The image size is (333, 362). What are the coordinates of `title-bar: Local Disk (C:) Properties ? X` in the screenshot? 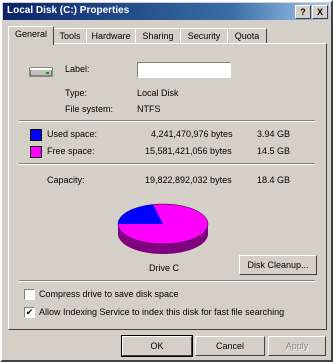 It's located at (166, 11).